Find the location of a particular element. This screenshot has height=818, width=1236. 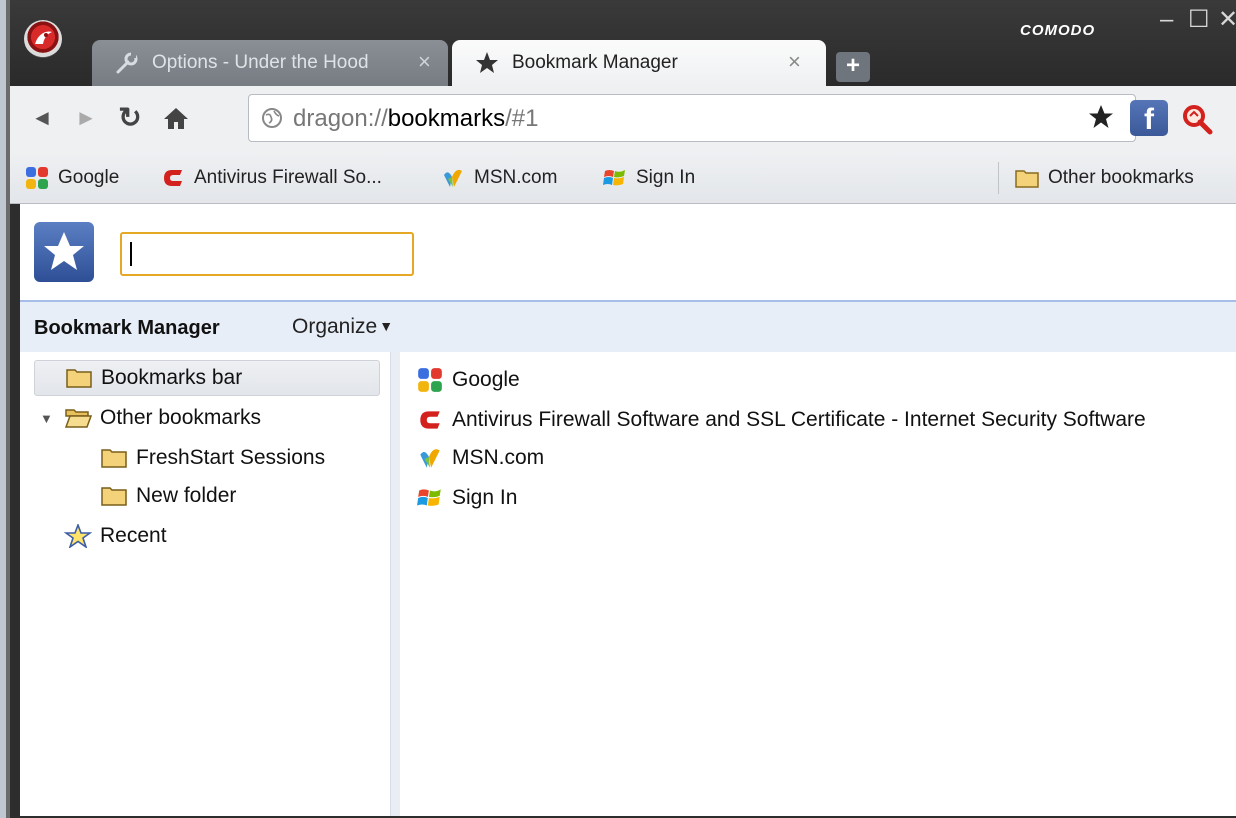

tree-item-bookmarks-bar: Bookmarks bar is located at coordinates (207, 378).